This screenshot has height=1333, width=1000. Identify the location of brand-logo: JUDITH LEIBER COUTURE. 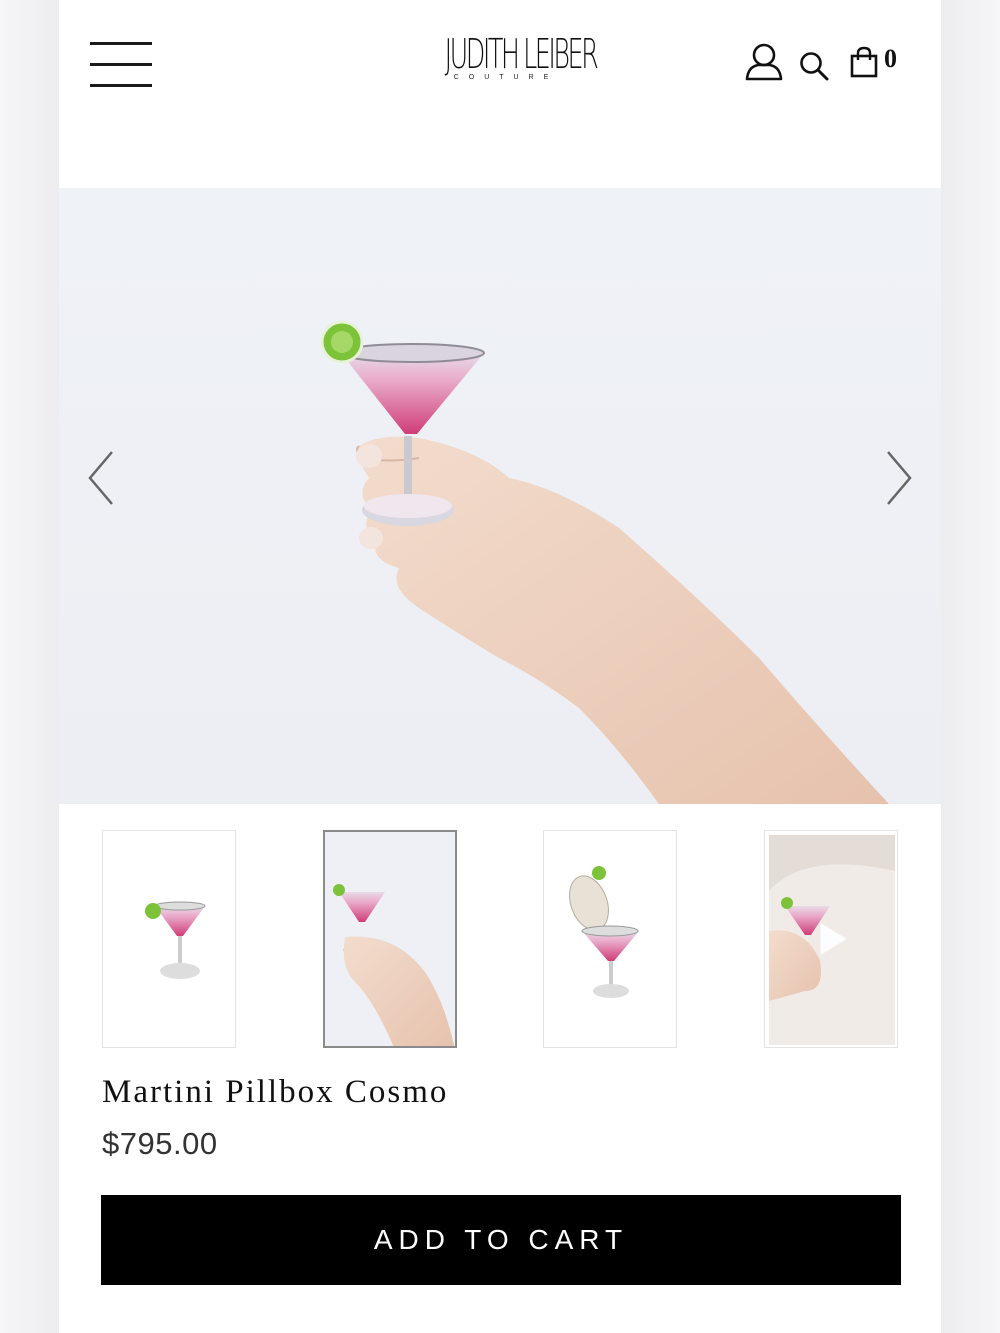
(504, 54).